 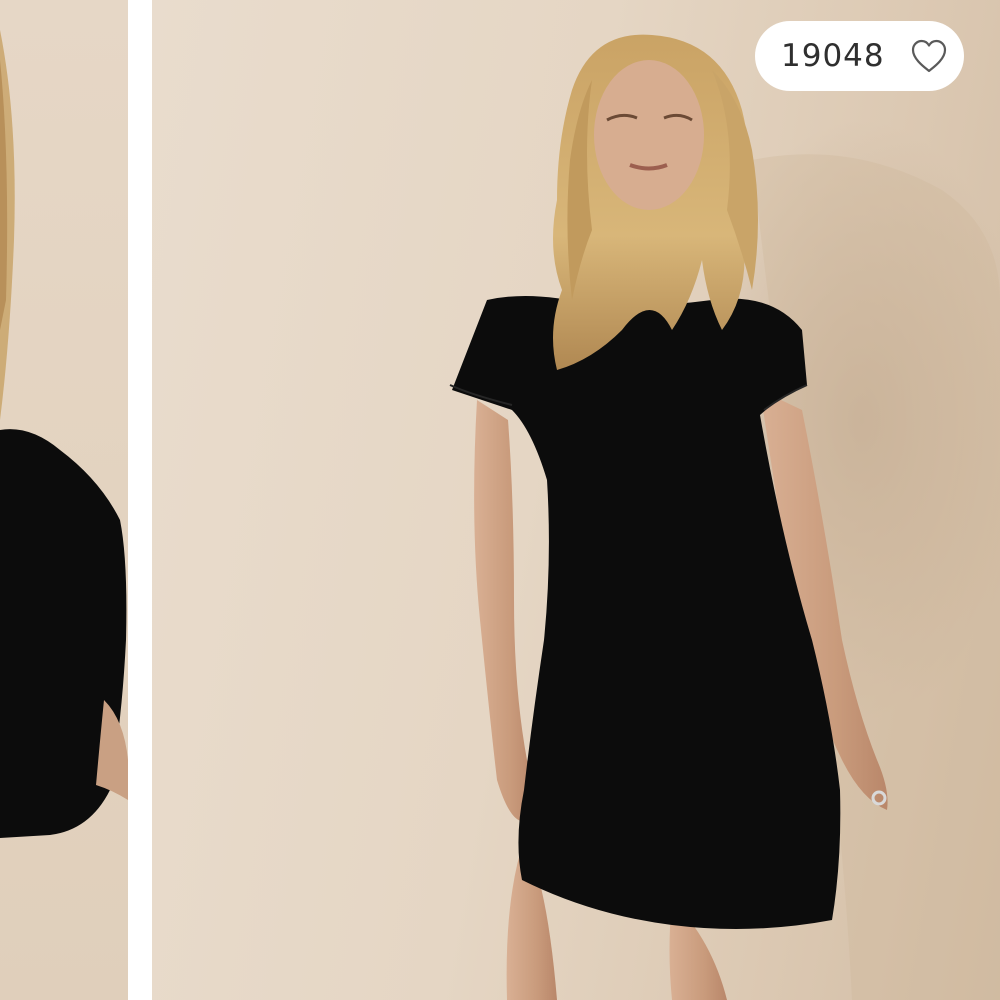 I want to click on previous-photo, so click(x=64, y=434).